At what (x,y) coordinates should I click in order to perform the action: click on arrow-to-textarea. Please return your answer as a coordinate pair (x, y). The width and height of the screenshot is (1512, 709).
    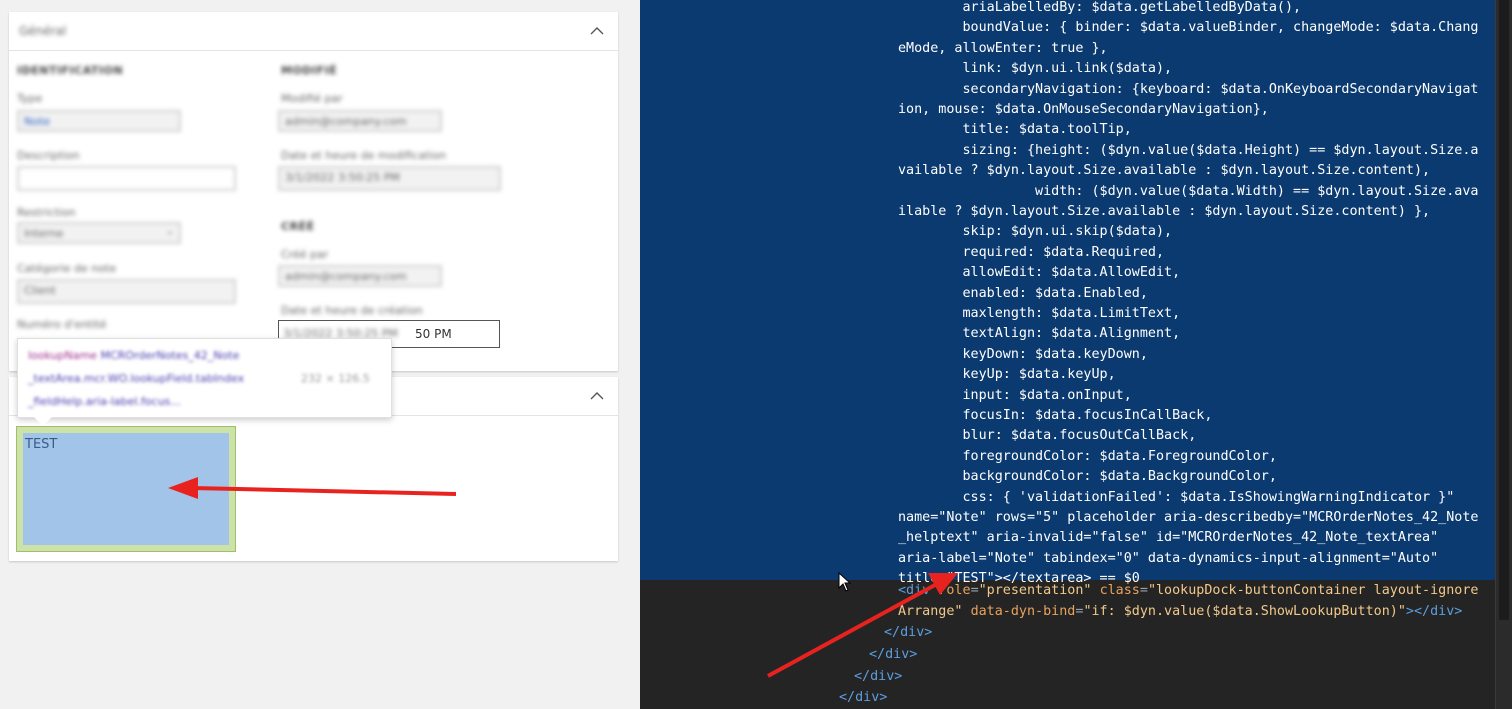
    Looking at the image, I should click on (312, 488).